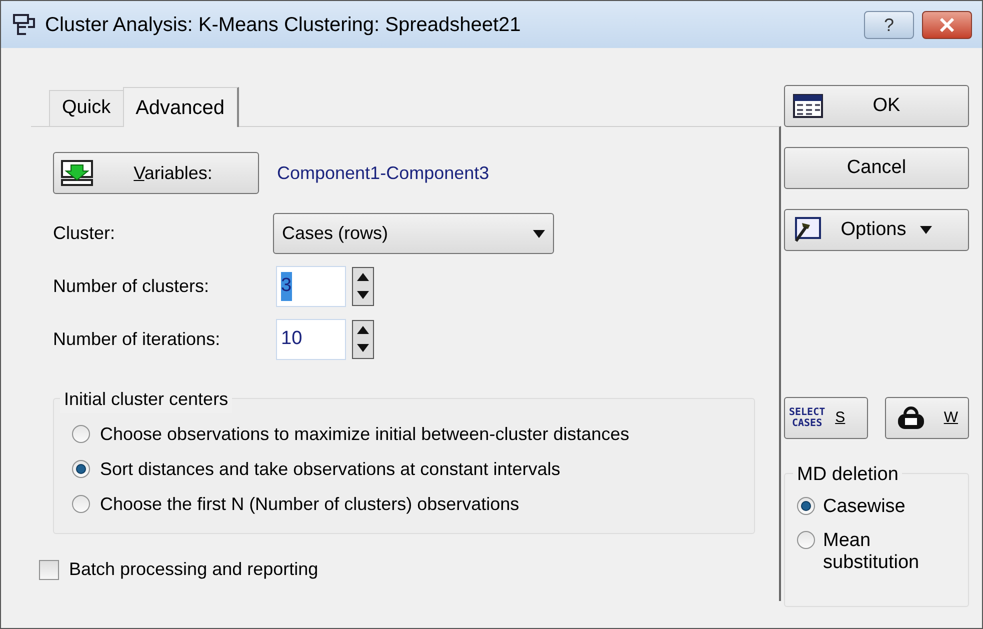 This screenshot has width=983, height=629. I want to click on close-button, so click(947, 24).